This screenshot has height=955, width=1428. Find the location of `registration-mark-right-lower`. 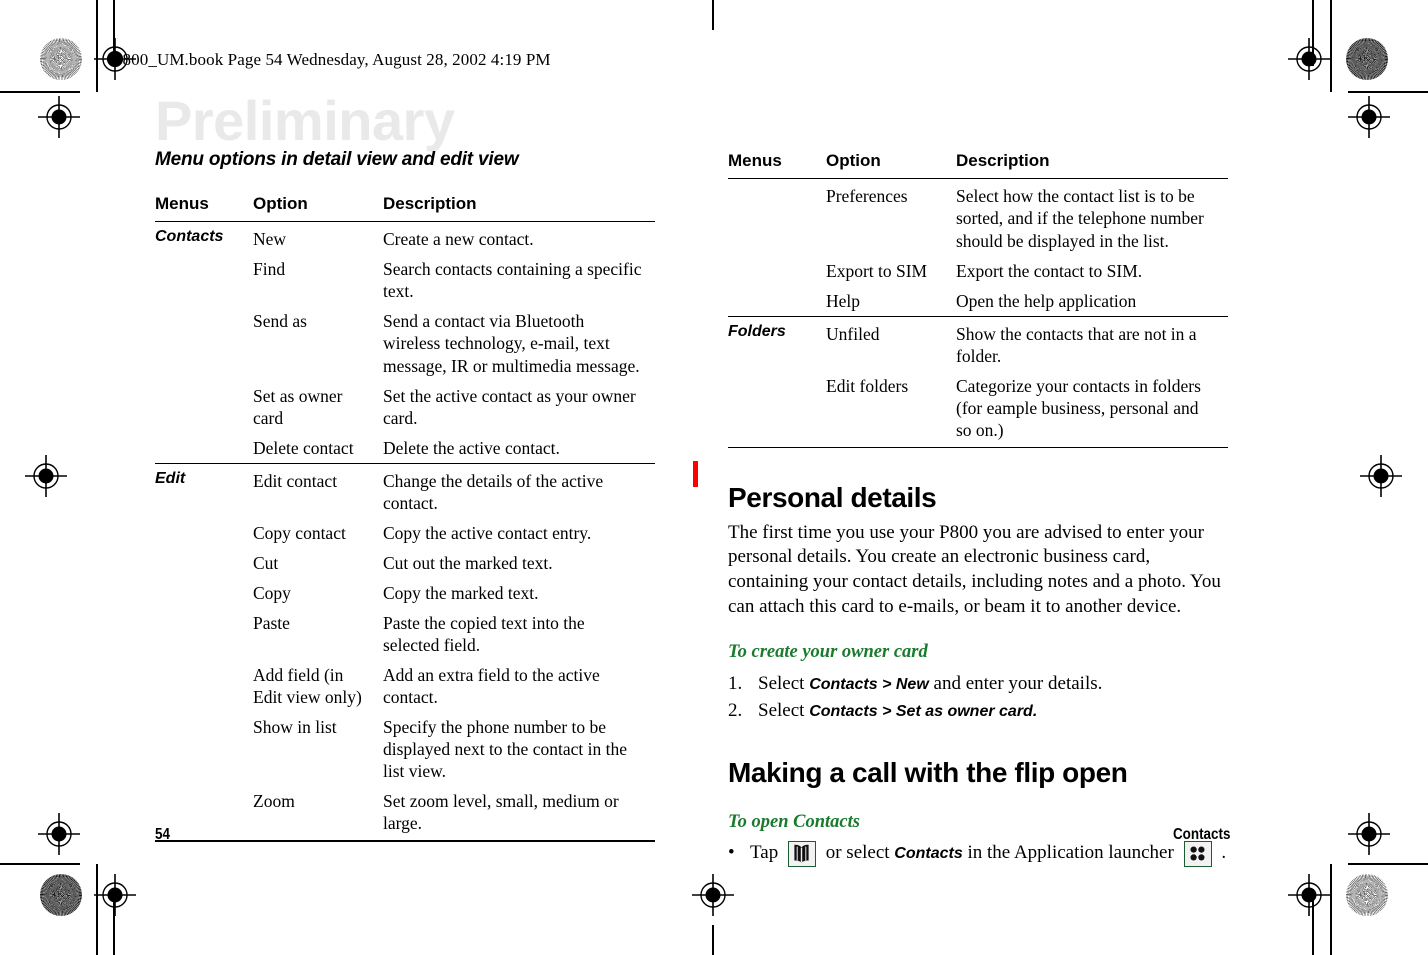

registration-mark-right-lower is located at coordinates (1369, 834).